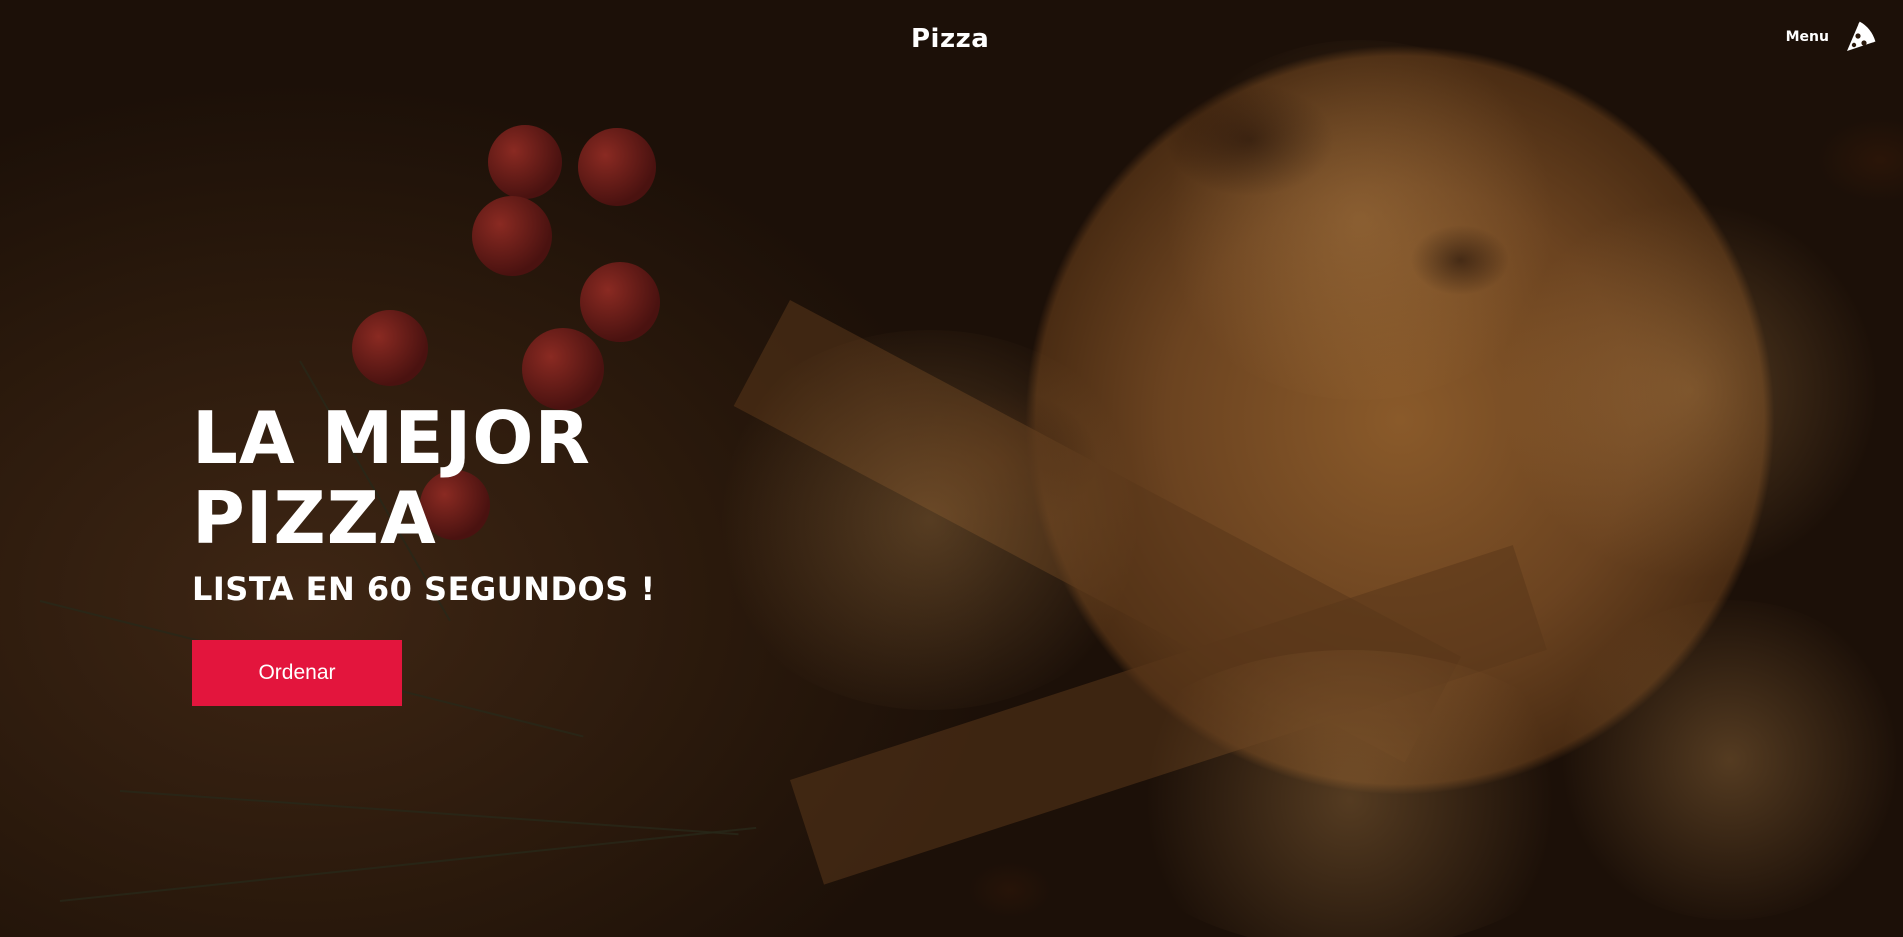 The width and height of the screenshot is (1903, 937). I want to click on top-navigation: Pizza Menu, so click(951, 40).